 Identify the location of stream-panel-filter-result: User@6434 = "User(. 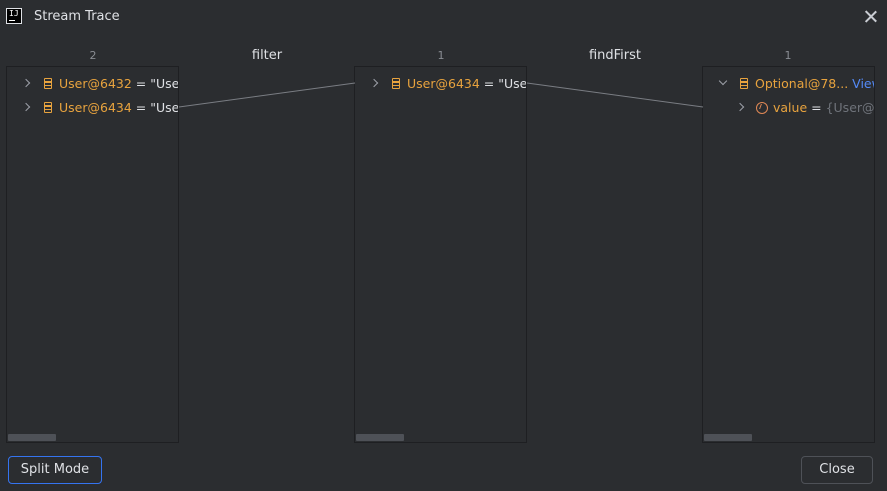
(440, 254).